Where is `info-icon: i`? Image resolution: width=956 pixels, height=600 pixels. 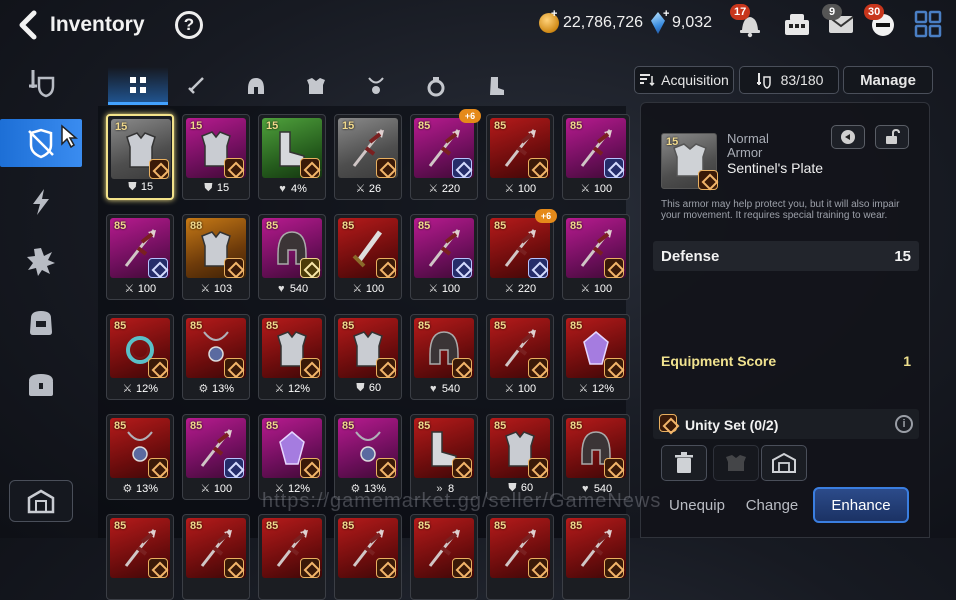
info-icon: i is located at coordinates (904, 424).